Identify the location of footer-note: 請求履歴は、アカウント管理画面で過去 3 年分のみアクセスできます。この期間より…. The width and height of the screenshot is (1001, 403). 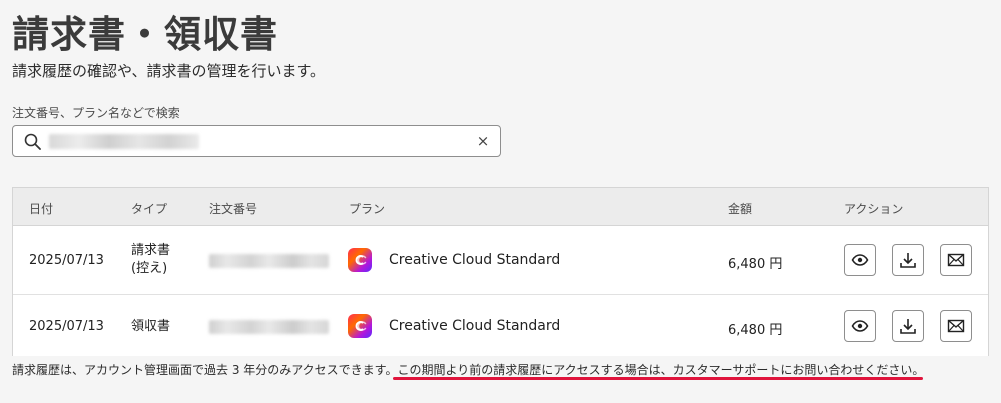
(468, 369).